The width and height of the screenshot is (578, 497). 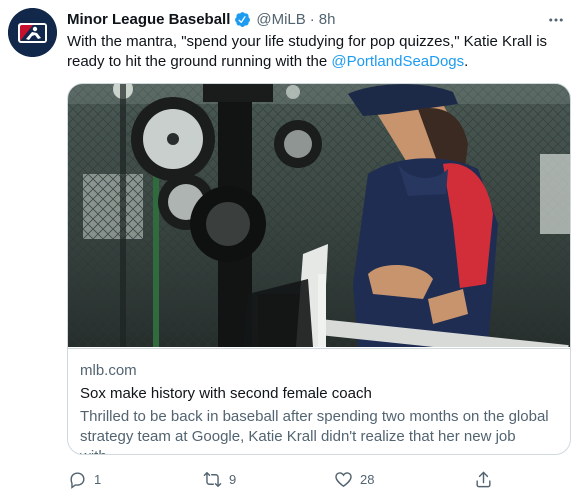 I want to click on retweet-count: 9, so click(x=233, y=479).